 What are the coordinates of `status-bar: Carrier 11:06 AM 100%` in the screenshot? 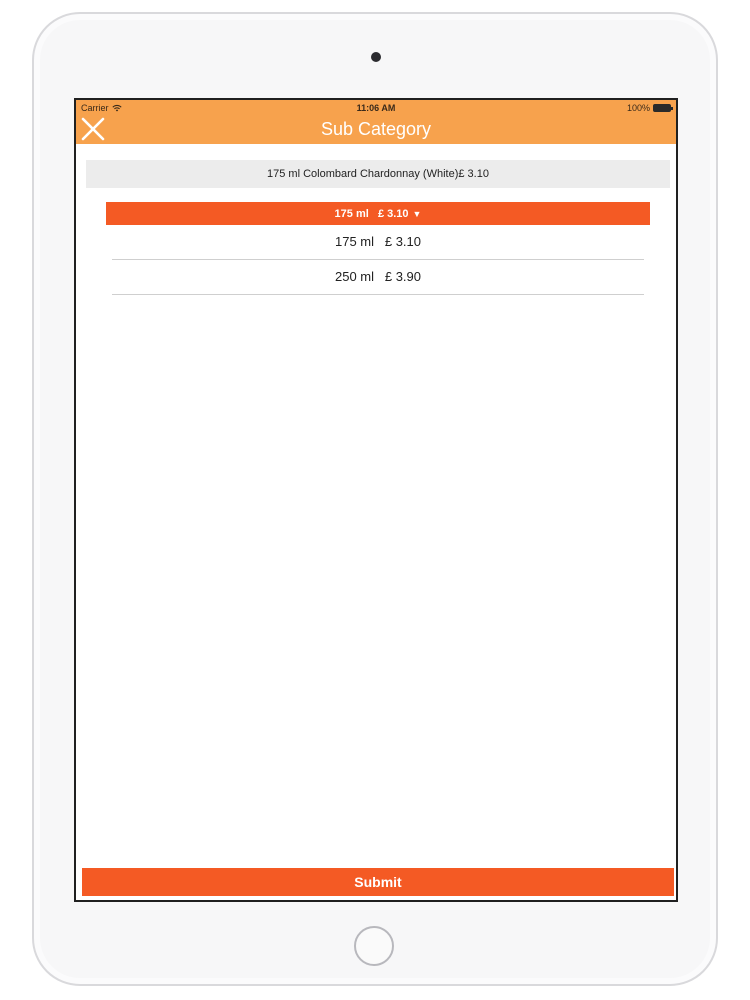 It's located at (376, 110).